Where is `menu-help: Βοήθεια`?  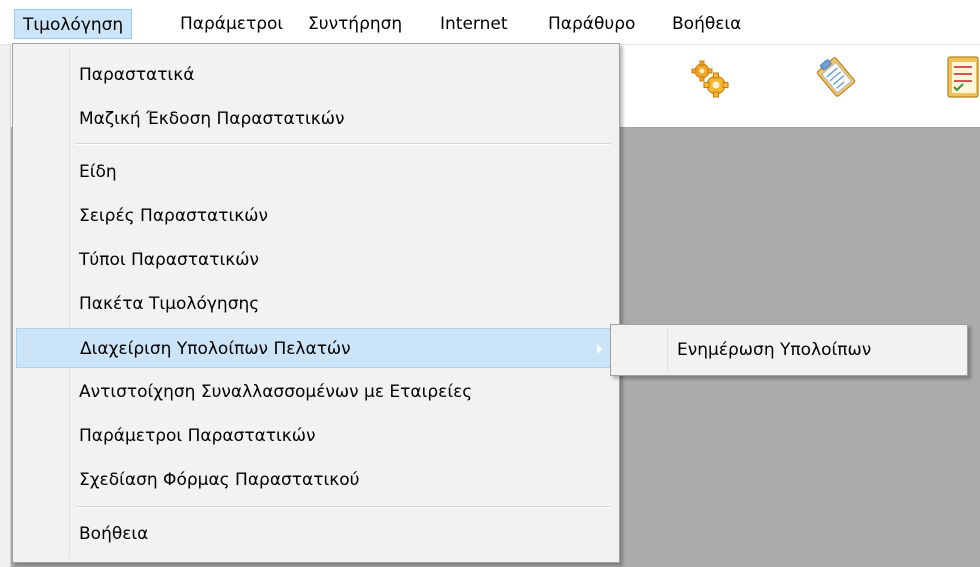
menu-help: Βοήθεια is located at coordinates (706, 24).